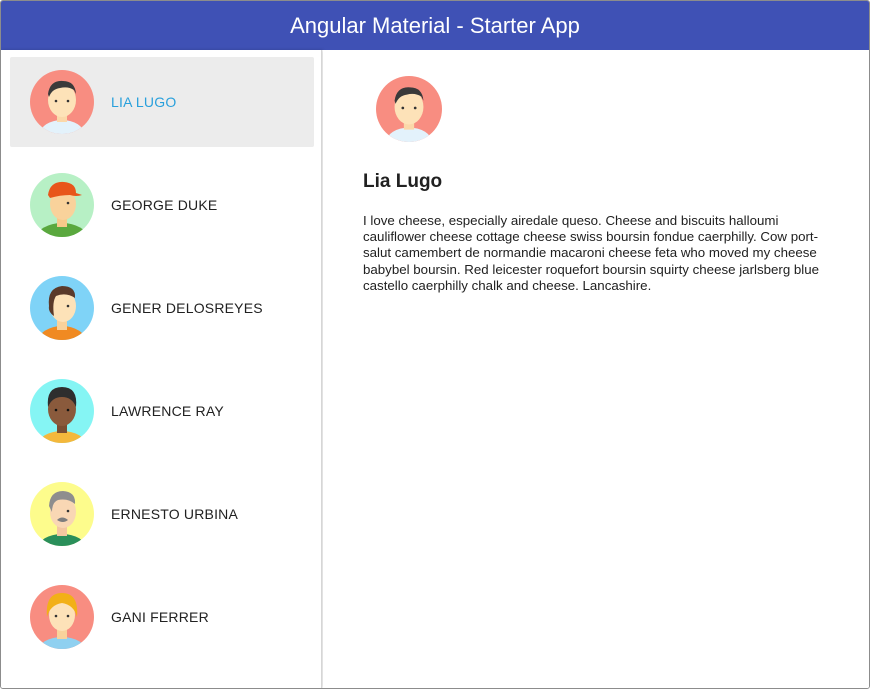  I want to click on toolbar: Angular Material - Starter App, so click(435, 25).